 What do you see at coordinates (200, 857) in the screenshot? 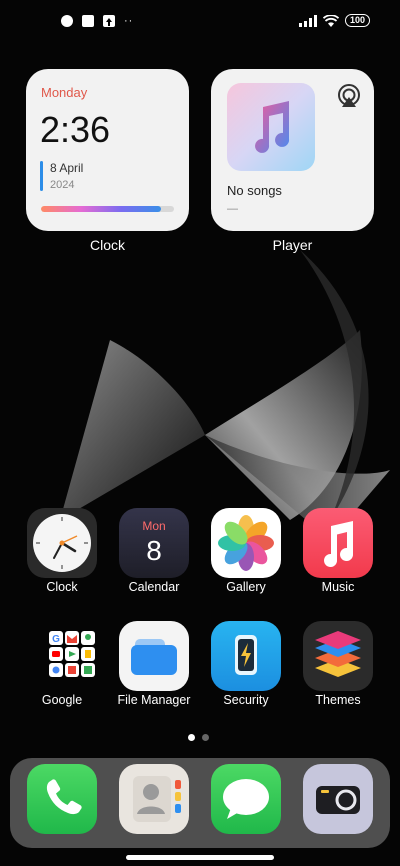
I see `home-indicator` at bounding box center [200, 857].